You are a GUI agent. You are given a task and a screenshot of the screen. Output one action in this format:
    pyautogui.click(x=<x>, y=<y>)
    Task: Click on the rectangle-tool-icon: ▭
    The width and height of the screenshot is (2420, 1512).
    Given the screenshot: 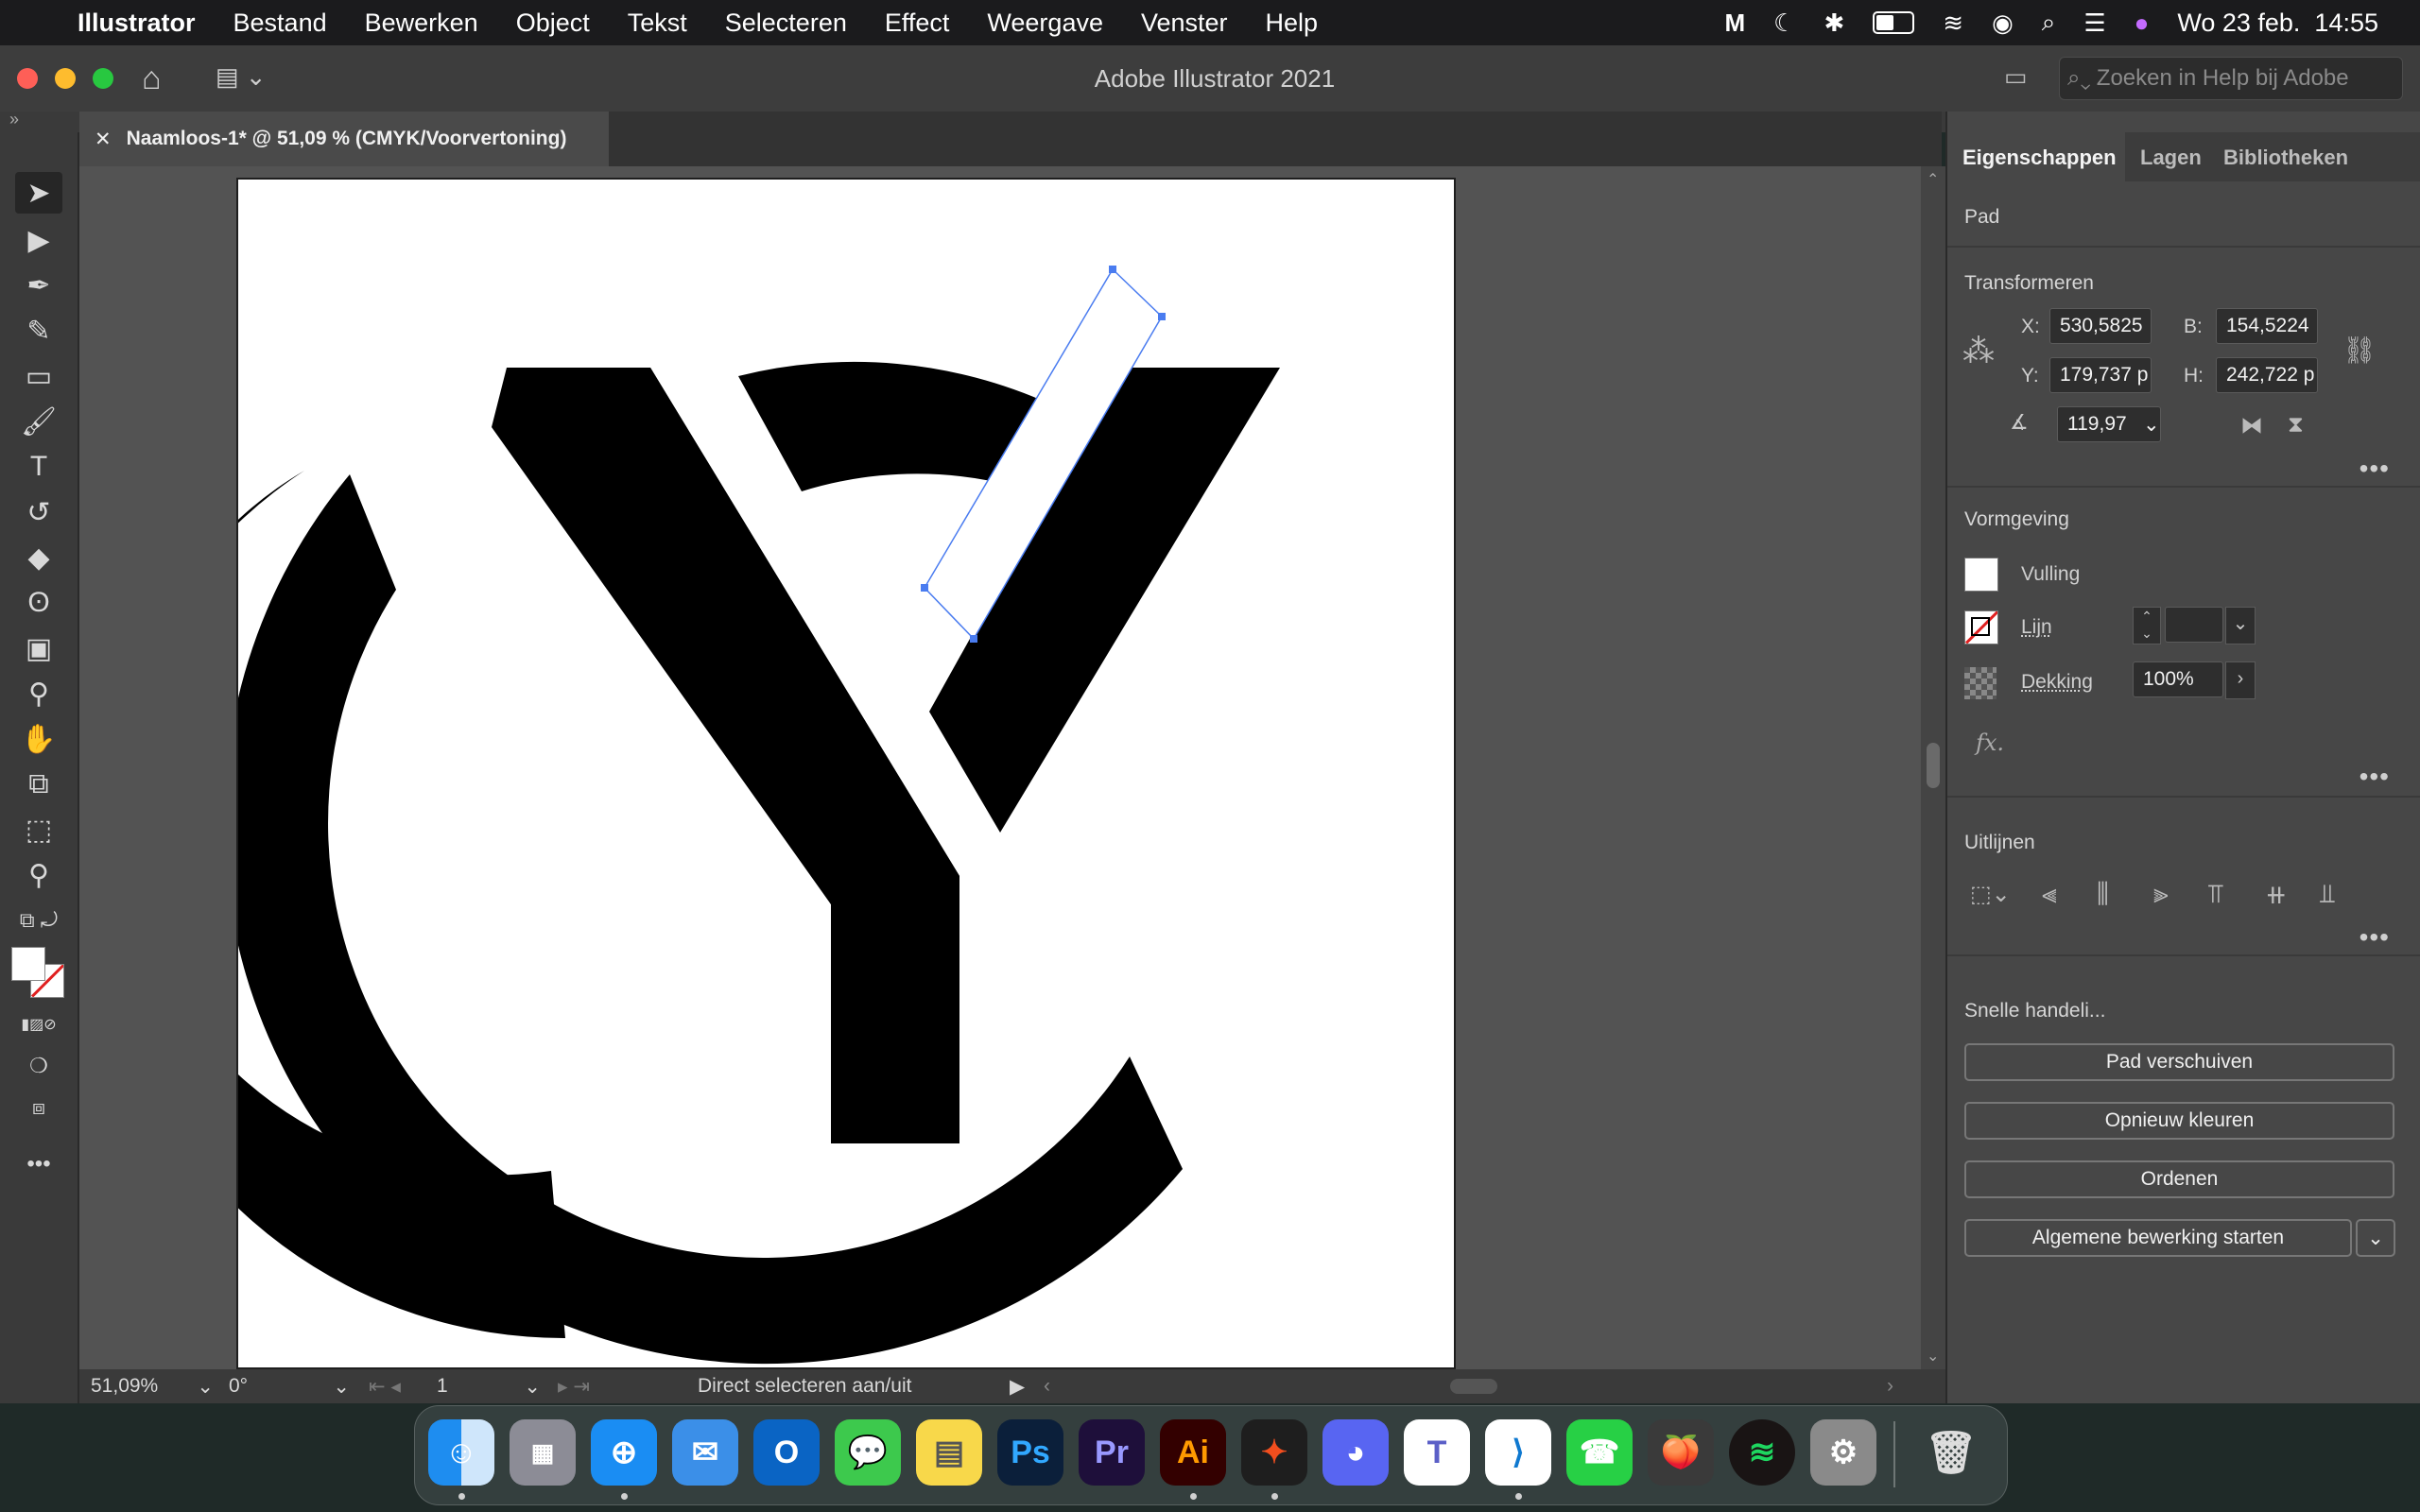 What is the action you would take?
    pyautogui.click(x=38, y=376)
    